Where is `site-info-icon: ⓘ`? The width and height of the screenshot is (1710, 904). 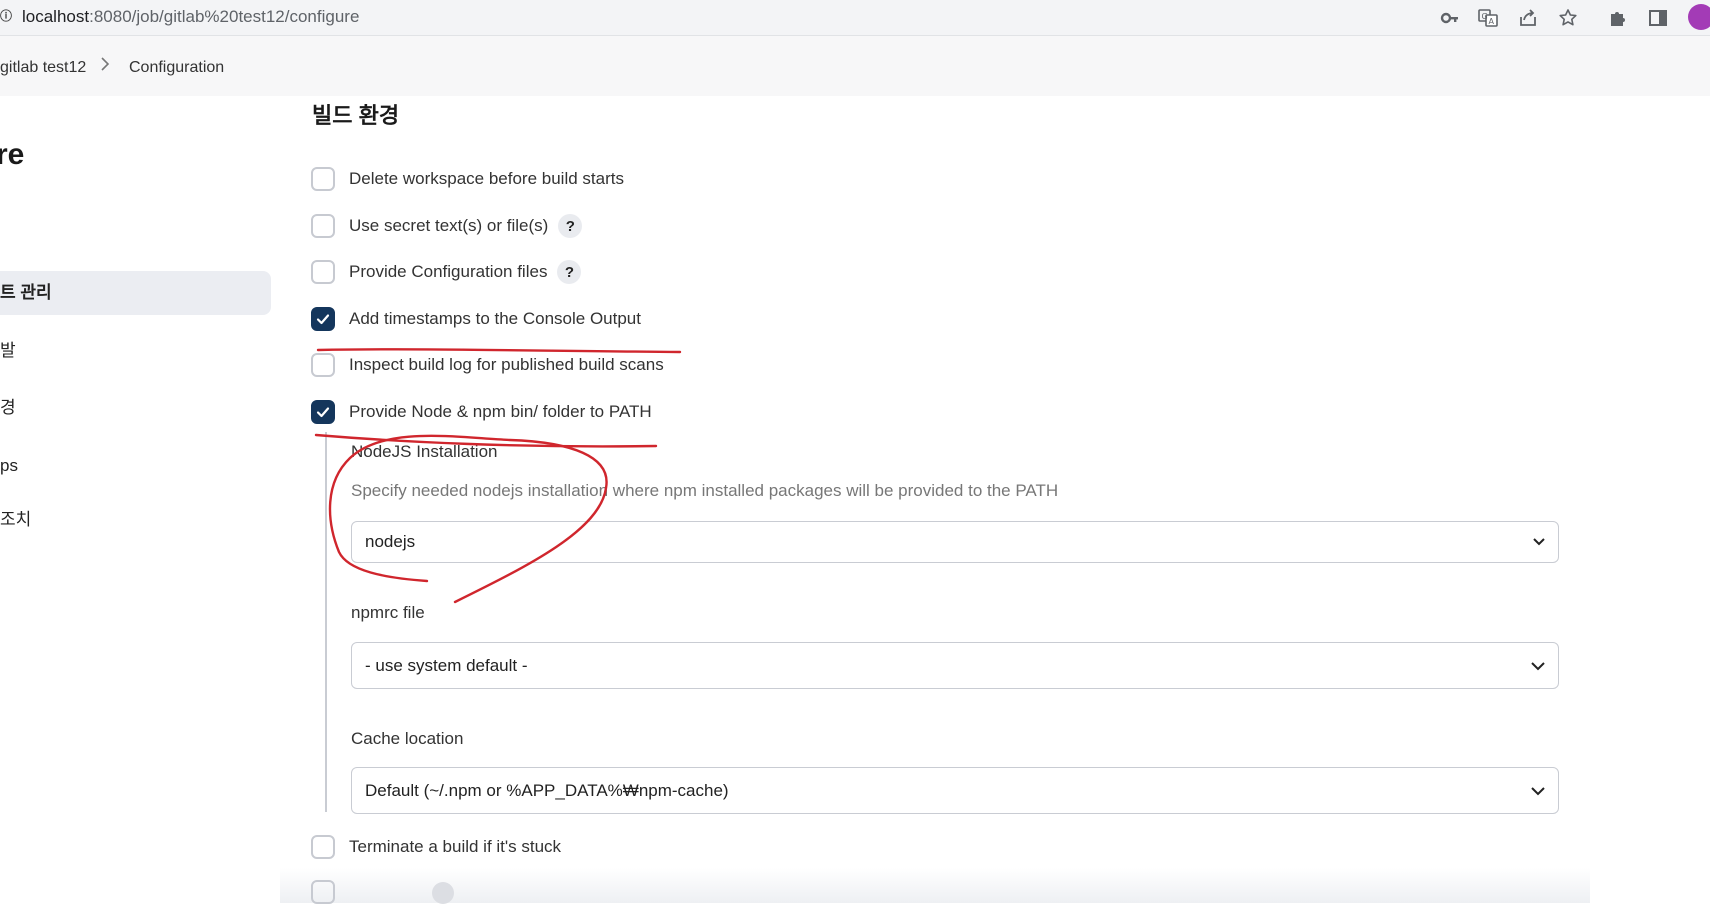 site-info-icon: ⓘ is located at coordinates (6, 16).